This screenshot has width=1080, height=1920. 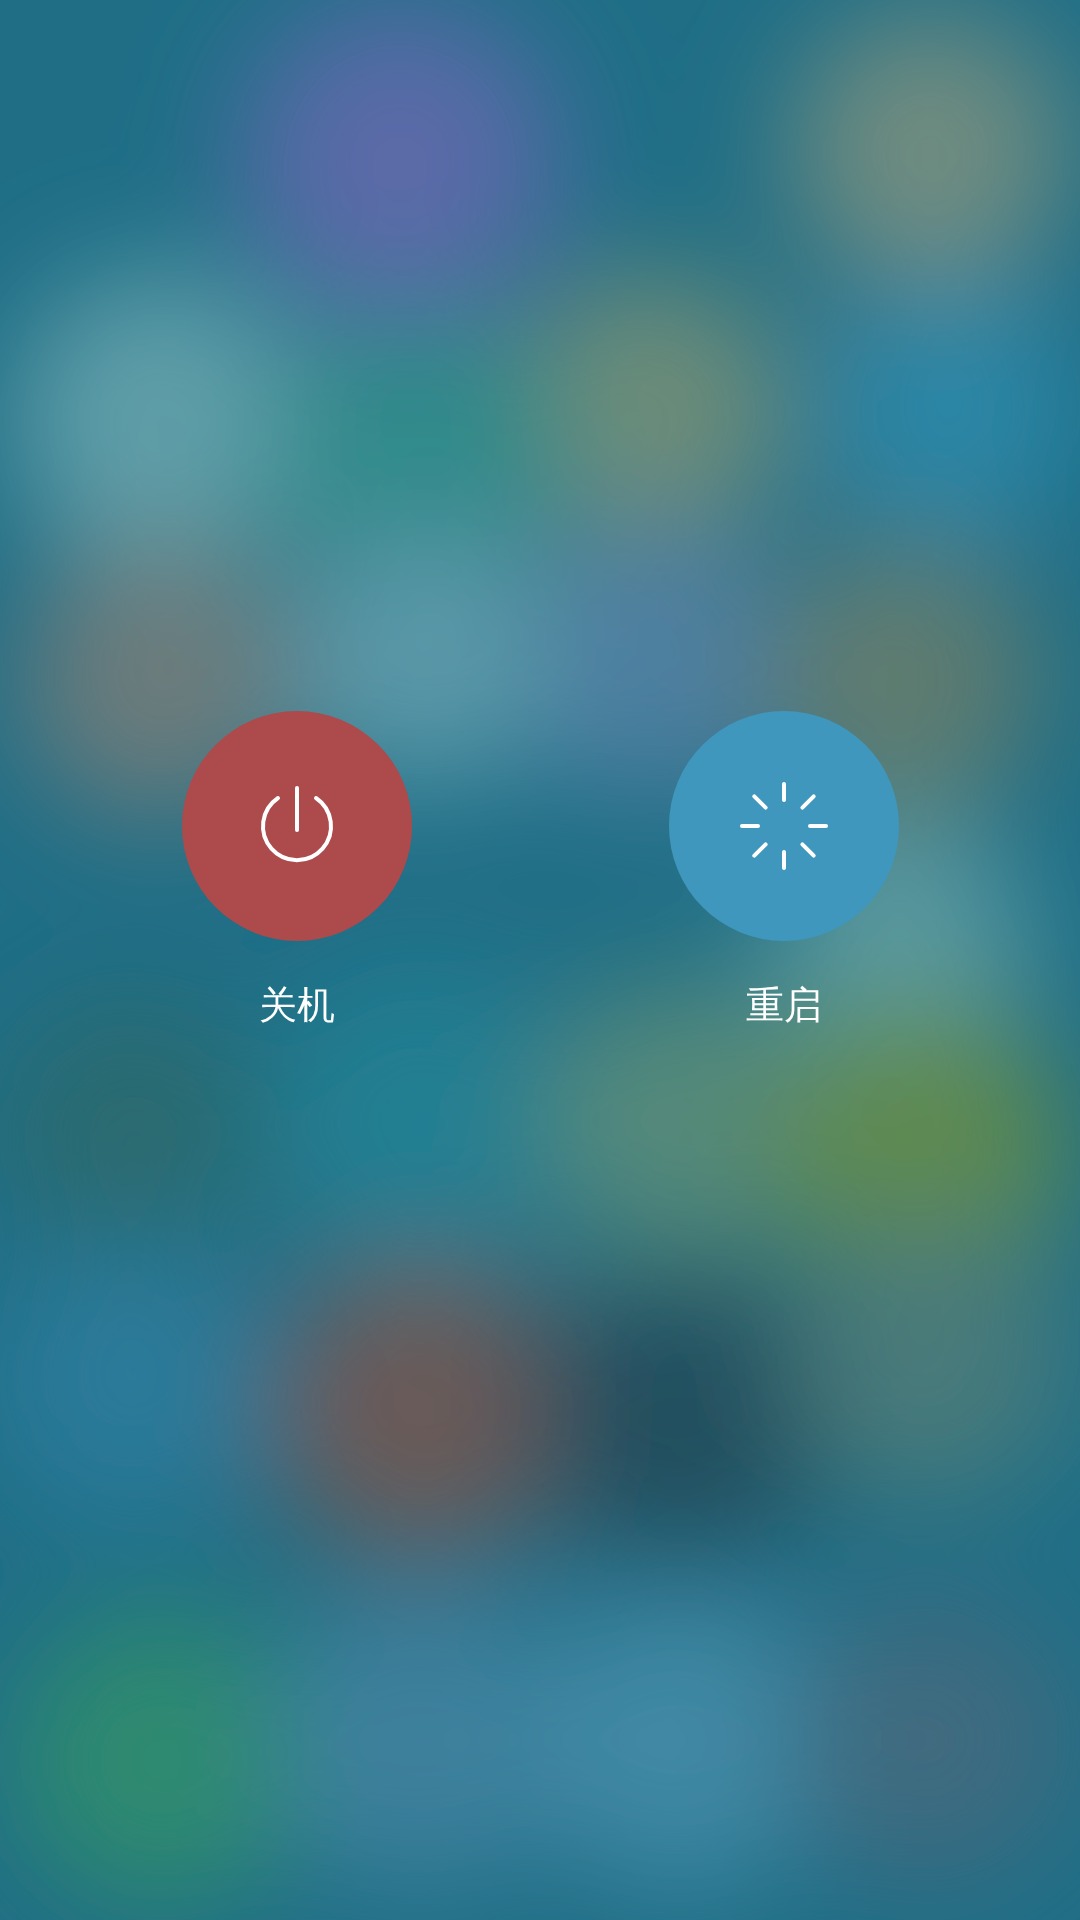 I want to click on button-label: 关机, so click(x=297, y=1005).